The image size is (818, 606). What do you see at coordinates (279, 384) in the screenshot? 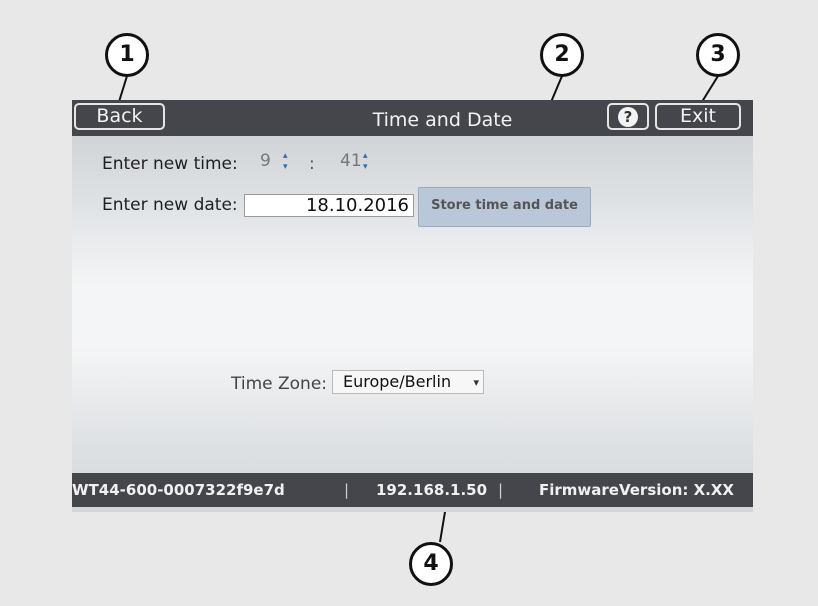
I see `timezone-label: Time Zone:` at bounding box center [279, 384].